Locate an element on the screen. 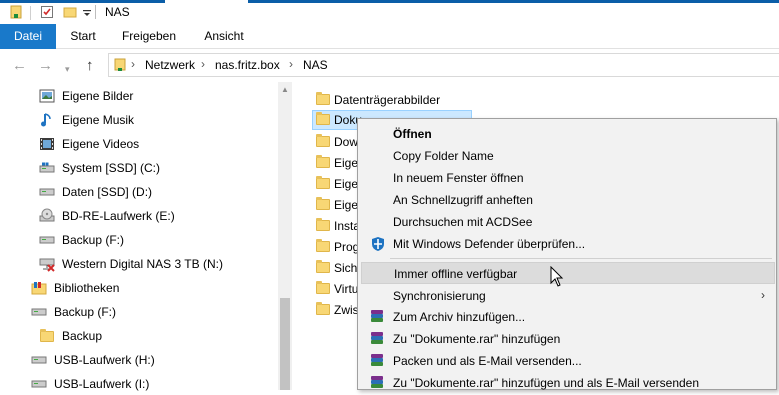 The image size is (779, 395). menu-item-sync: Synchronisierung › is located at coordinates (568, 296).